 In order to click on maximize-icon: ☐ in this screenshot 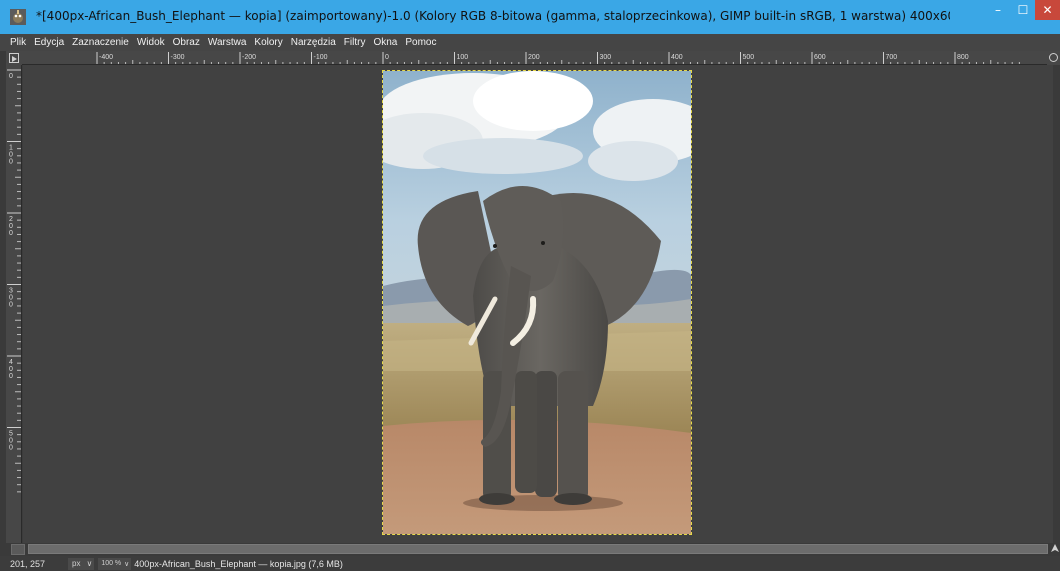, I will do `click(1023, 10)`.